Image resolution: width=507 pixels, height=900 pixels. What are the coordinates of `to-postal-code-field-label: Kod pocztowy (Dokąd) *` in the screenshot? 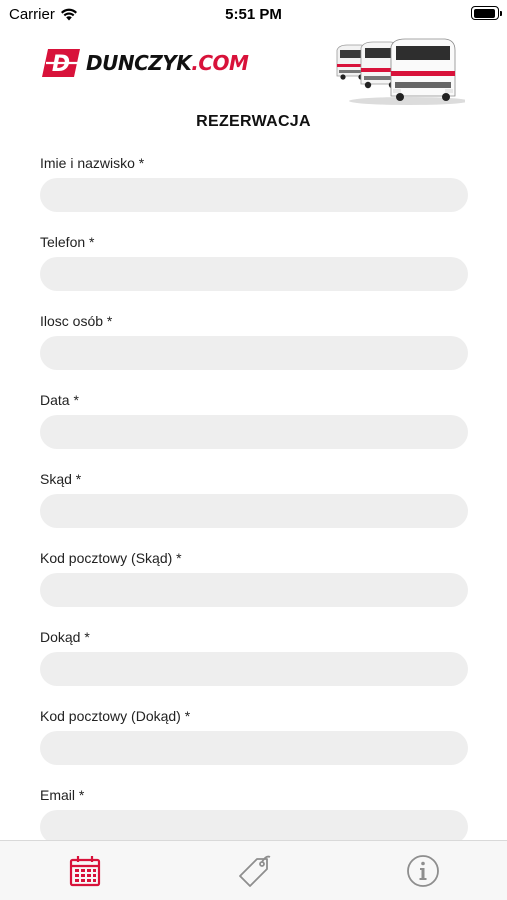 It's located at (115, 716).